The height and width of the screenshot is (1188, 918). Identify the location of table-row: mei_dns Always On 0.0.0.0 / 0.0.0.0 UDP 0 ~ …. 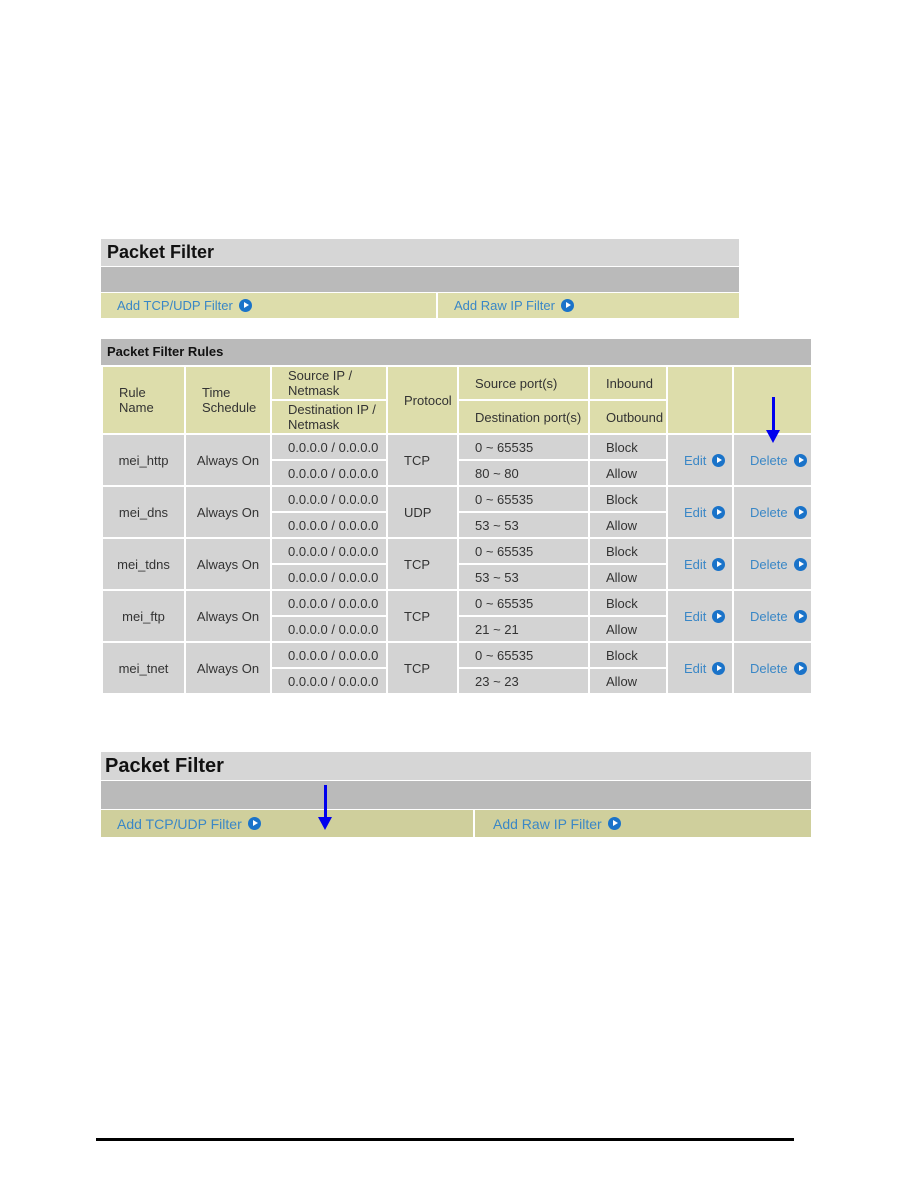
(457, 512).